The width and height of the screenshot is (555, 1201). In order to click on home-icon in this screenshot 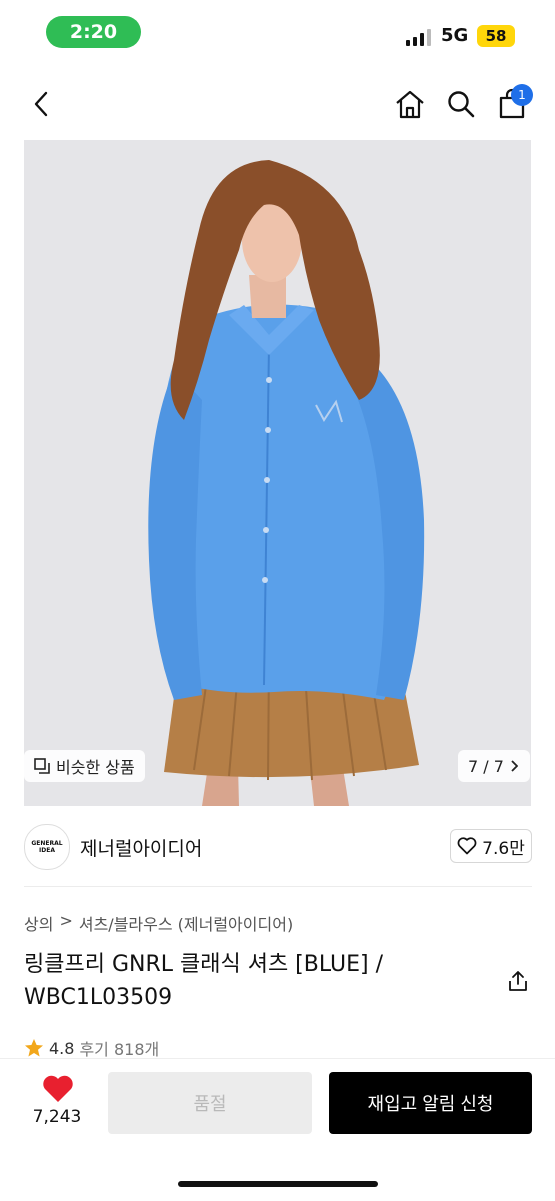, I will do `click(410, 104)`.